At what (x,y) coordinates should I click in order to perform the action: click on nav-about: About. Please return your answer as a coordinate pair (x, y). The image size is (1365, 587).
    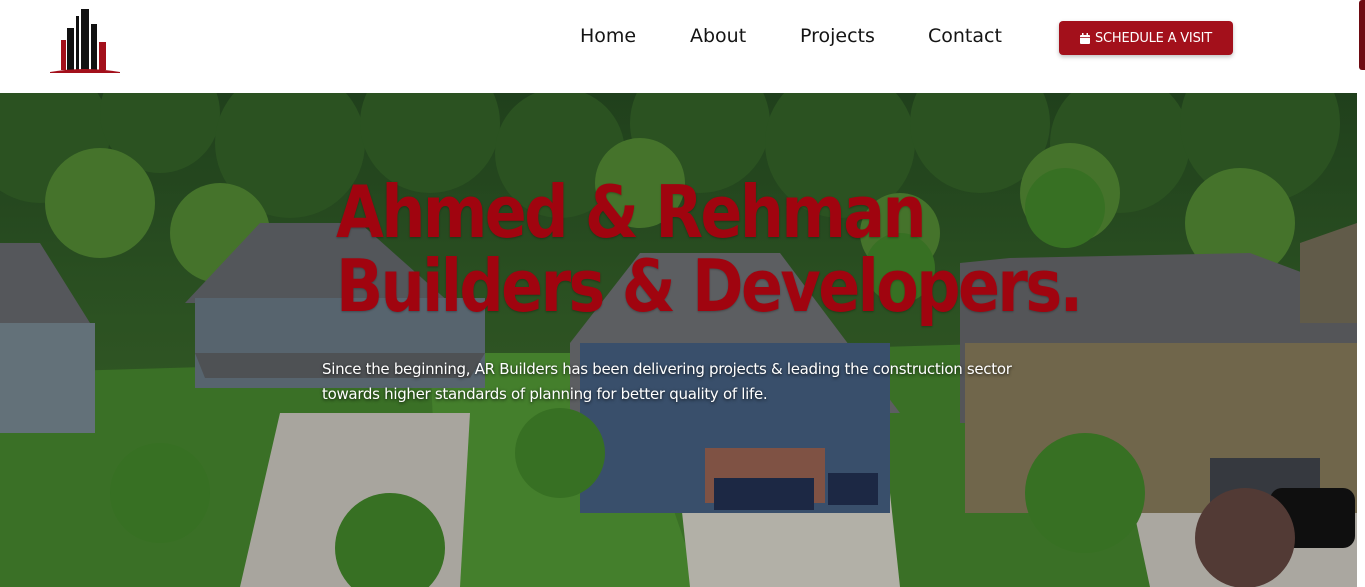
    Looking at the image, I should click on (718, 36).